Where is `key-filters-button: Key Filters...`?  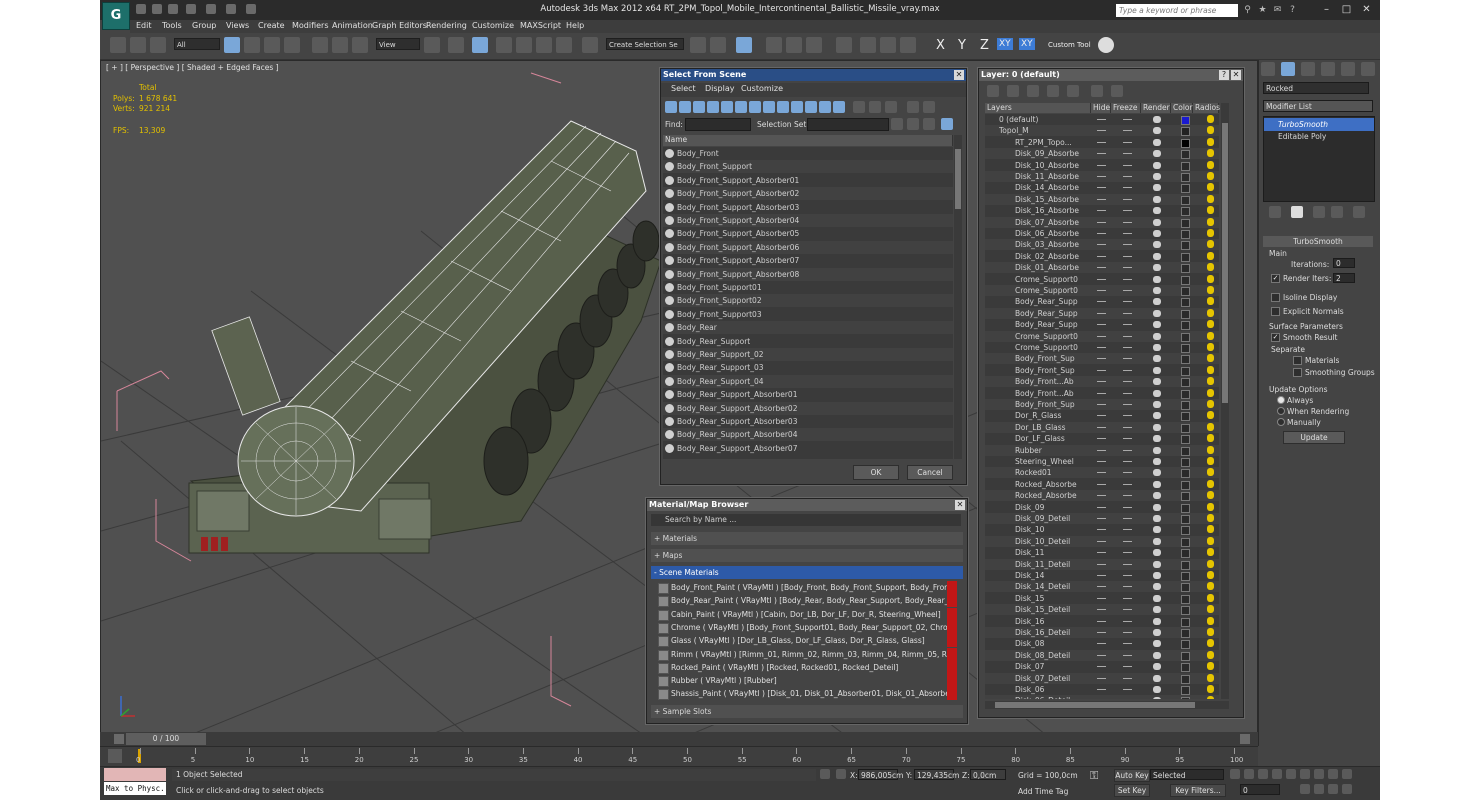
key-filters-button: Key Filters... is located at coordinates (1198, 790).